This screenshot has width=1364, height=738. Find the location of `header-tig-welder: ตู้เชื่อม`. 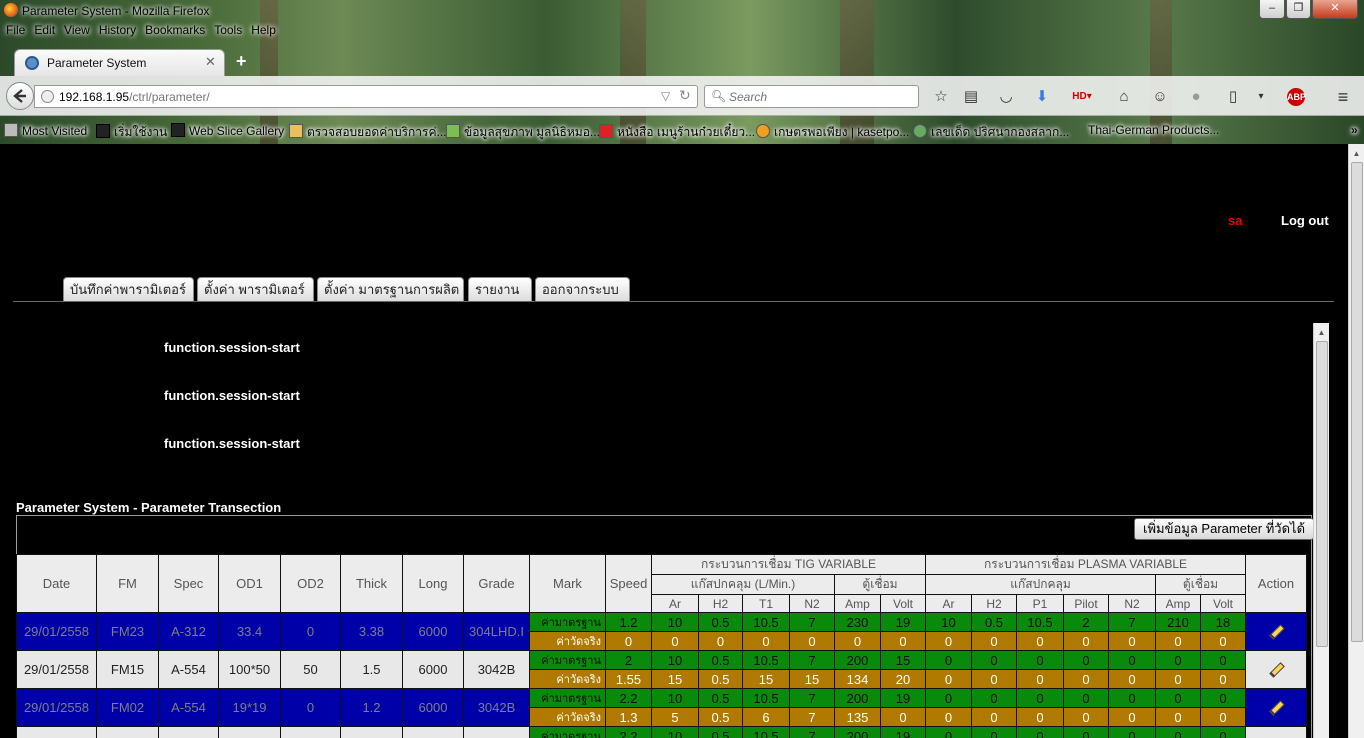

header-tig-welder: ตู้เชื่อม is located at coordinates (880, 584).